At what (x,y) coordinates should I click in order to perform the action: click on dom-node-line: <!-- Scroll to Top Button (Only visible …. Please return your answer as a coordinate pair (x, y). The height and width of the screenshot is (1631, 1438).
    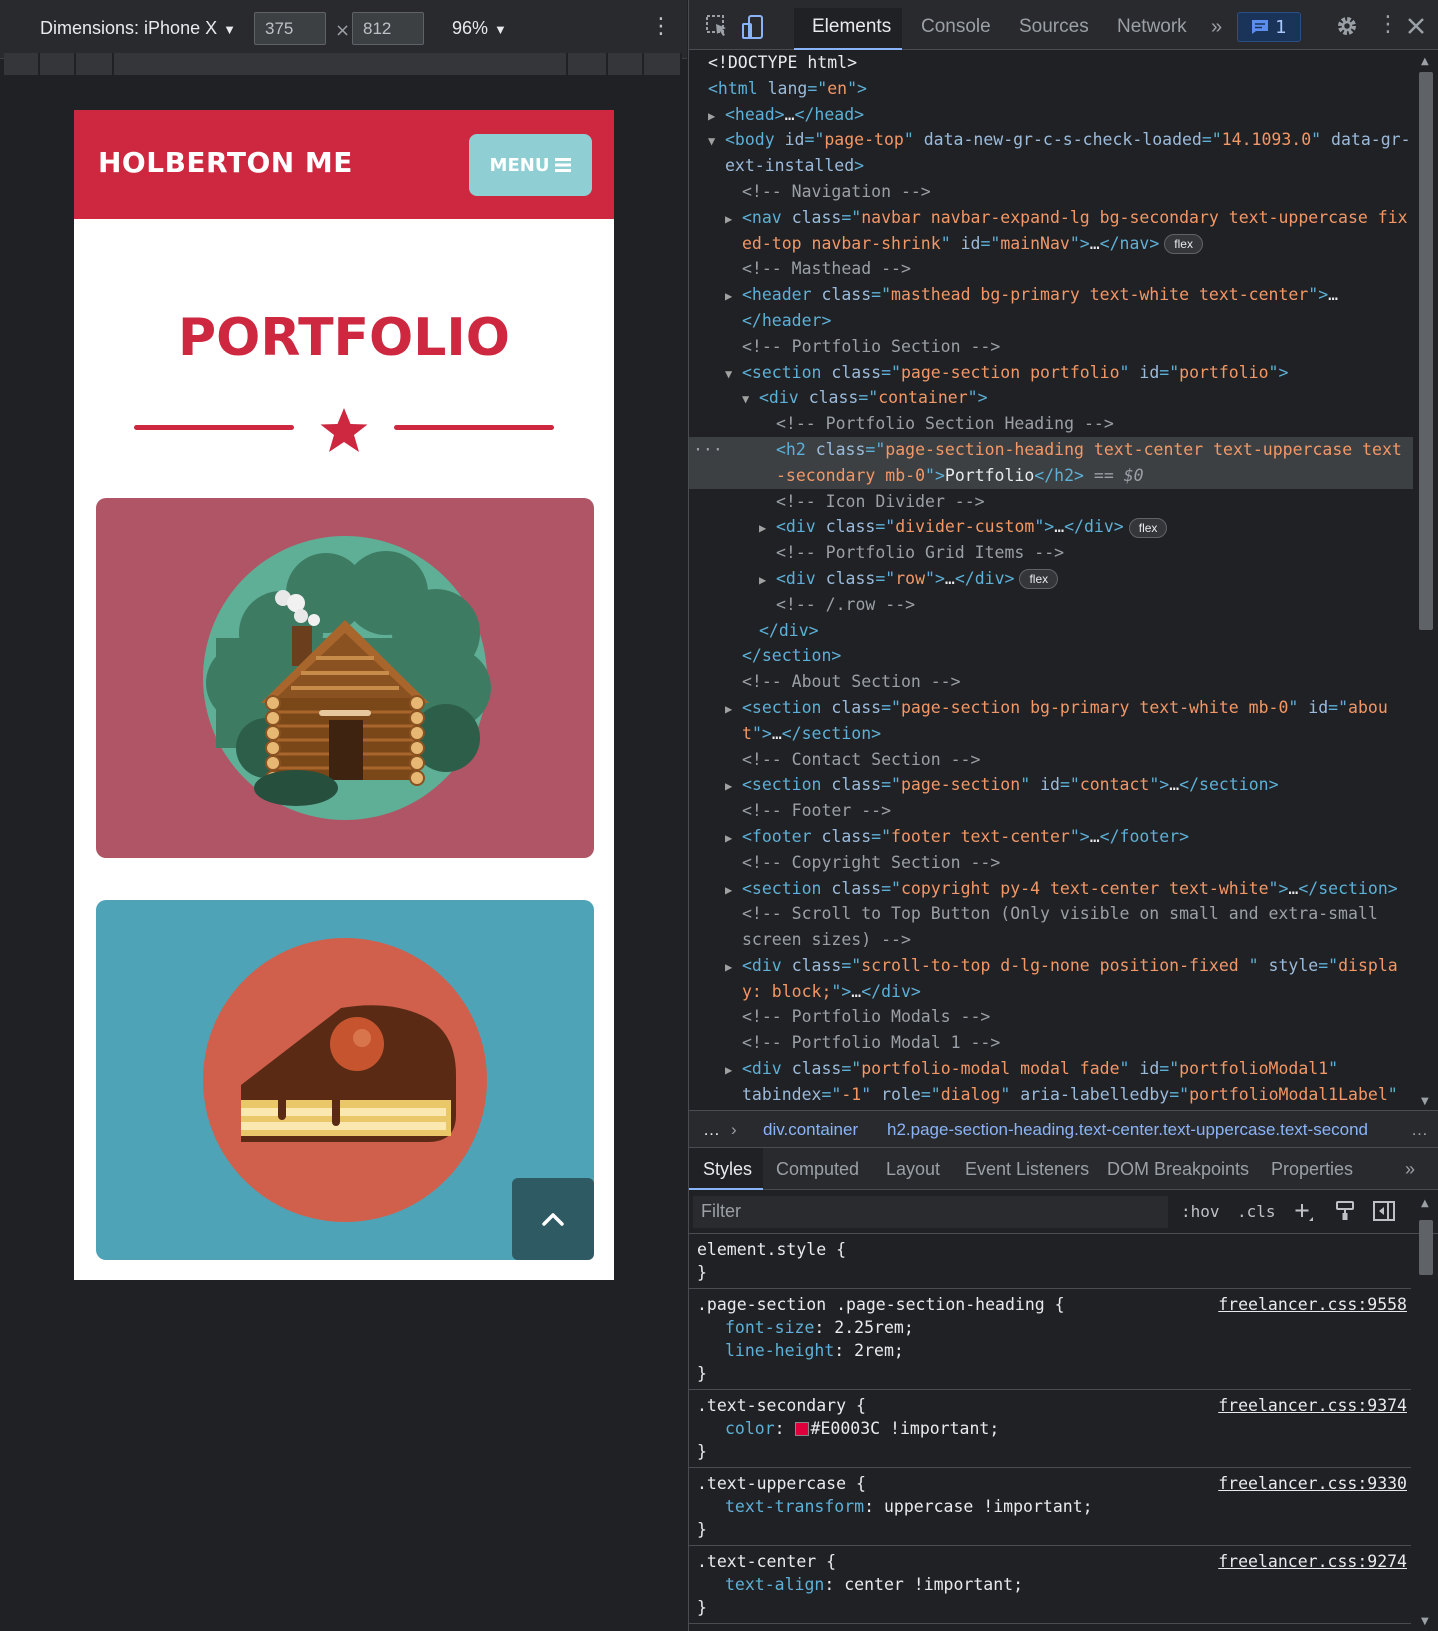
    Looking at the image, I should click on (1051, 914).